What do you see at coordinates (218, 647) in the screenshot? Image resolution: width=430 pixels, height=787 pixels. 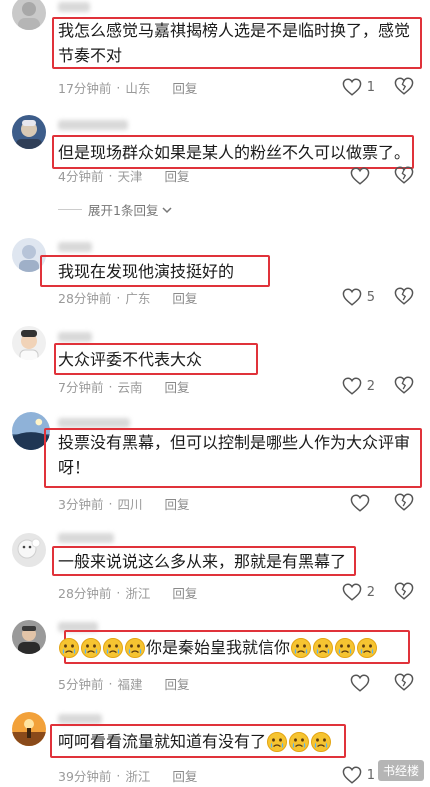 I see `comment-text-body: 你是秦始皇我就信你` at bounding box center [218, 647].